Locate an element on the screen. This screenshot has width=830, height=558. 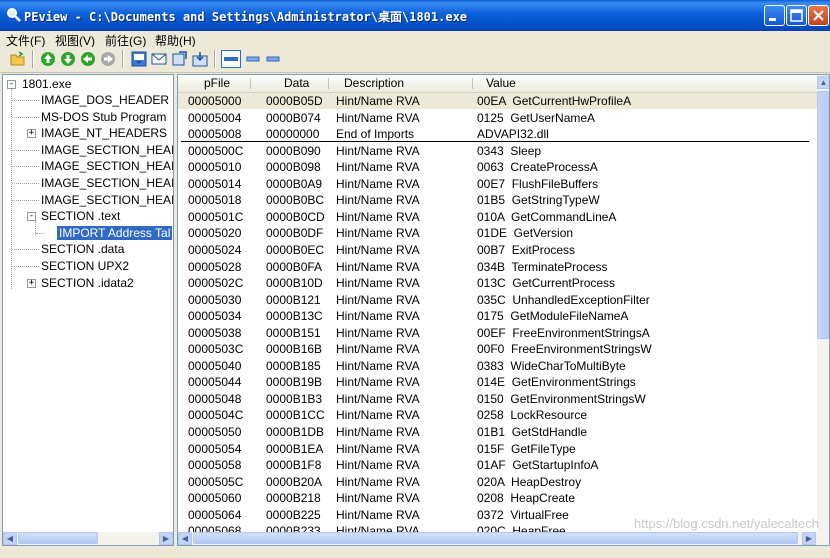
mail-icon is located at coordinates (159, 59).